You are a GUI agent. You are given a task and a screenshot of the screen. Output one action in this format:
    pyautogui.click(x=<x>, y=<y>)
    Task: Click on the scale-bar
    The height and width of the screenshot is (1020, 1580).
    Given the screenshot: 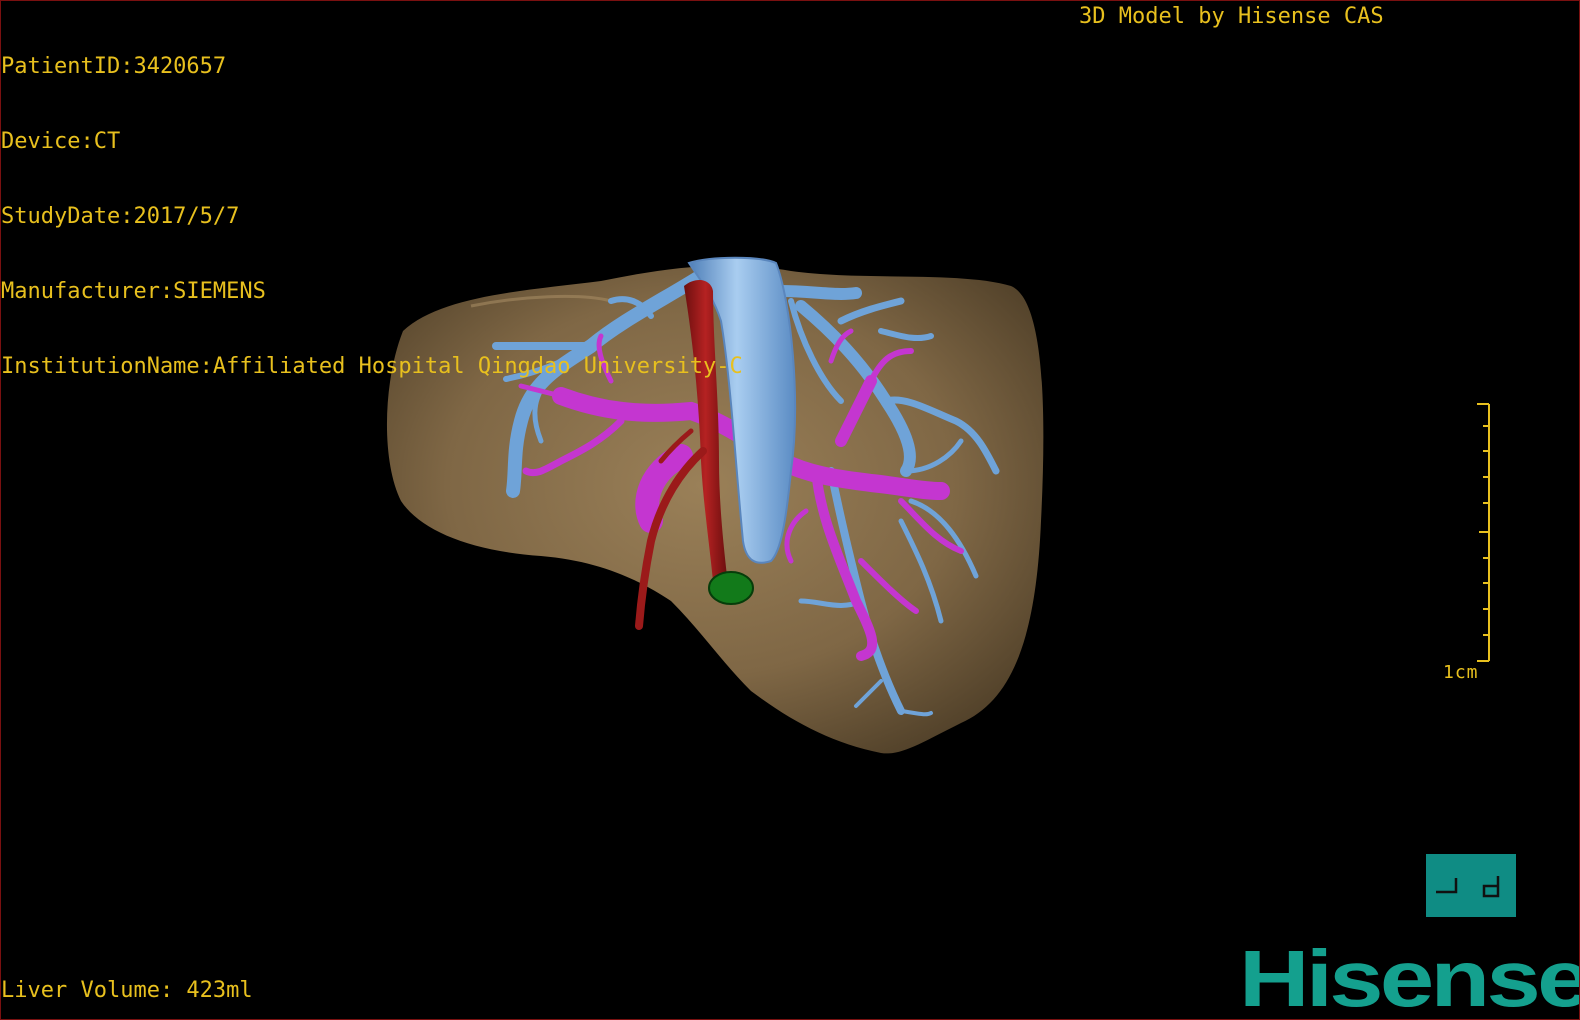 What is the action you would take?
    pyautogui.click(x=1483, y=532)
    